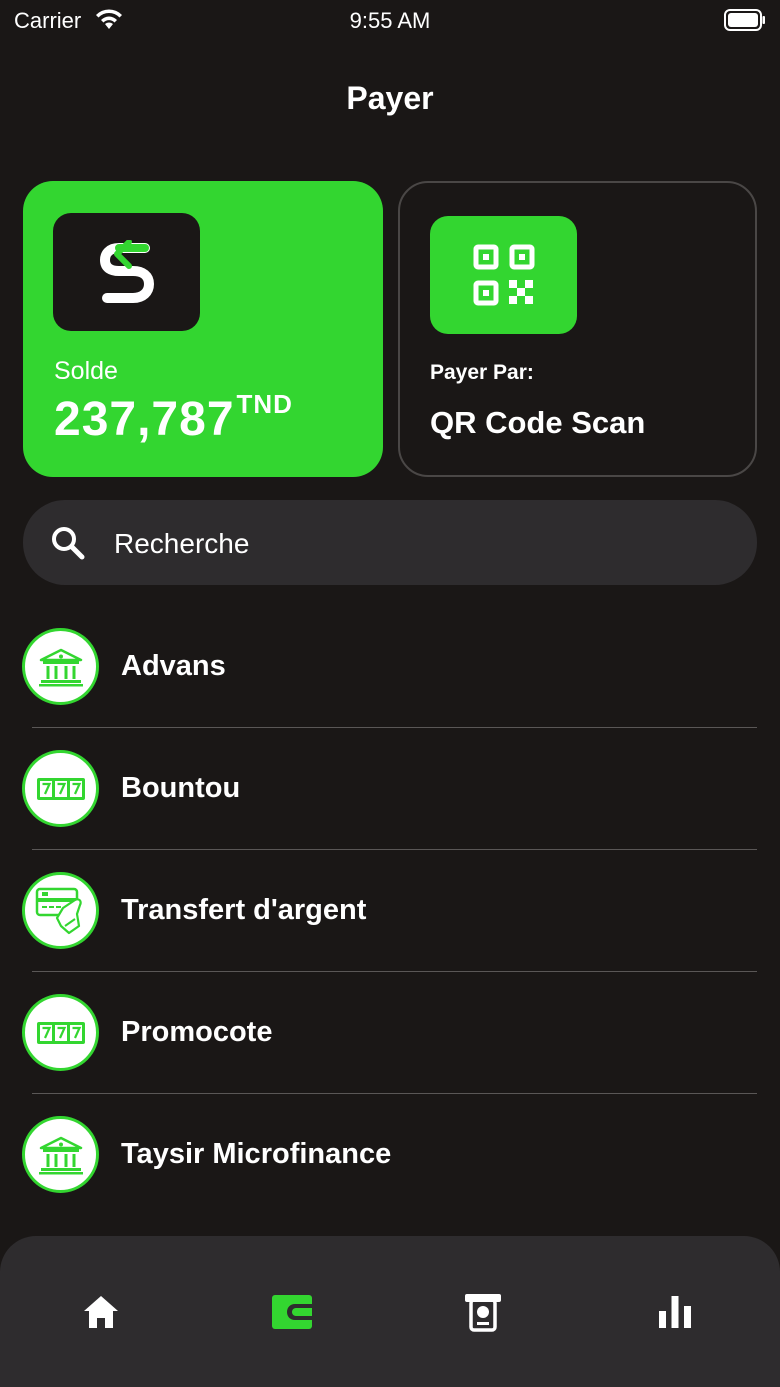 This screenshot has height=1387, width=780. What do you see at coordinates (256, 1154) in the screenshot?
I see `list-item-label: Taysir Microfinance` at bounding box center [256, 1154].